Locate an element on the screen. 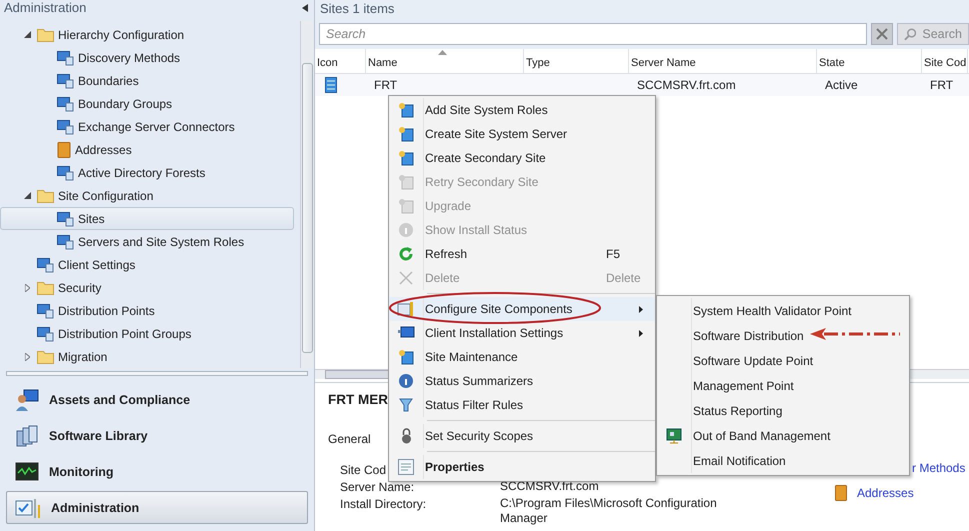  properties-icon is located at coordinates (406, 467).